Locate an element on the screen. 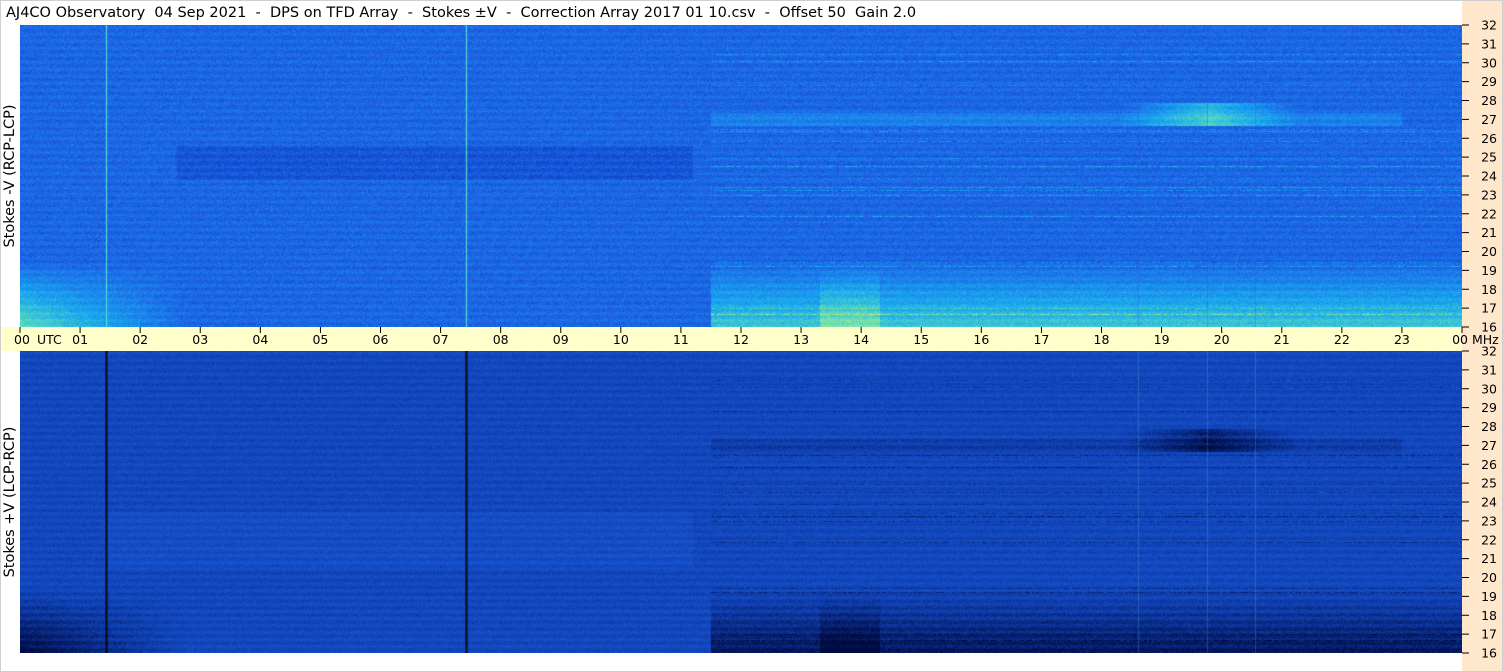 This screenshot has width=1503, height=672. time-tick-label: 15 is located at coordinates (921, 339).